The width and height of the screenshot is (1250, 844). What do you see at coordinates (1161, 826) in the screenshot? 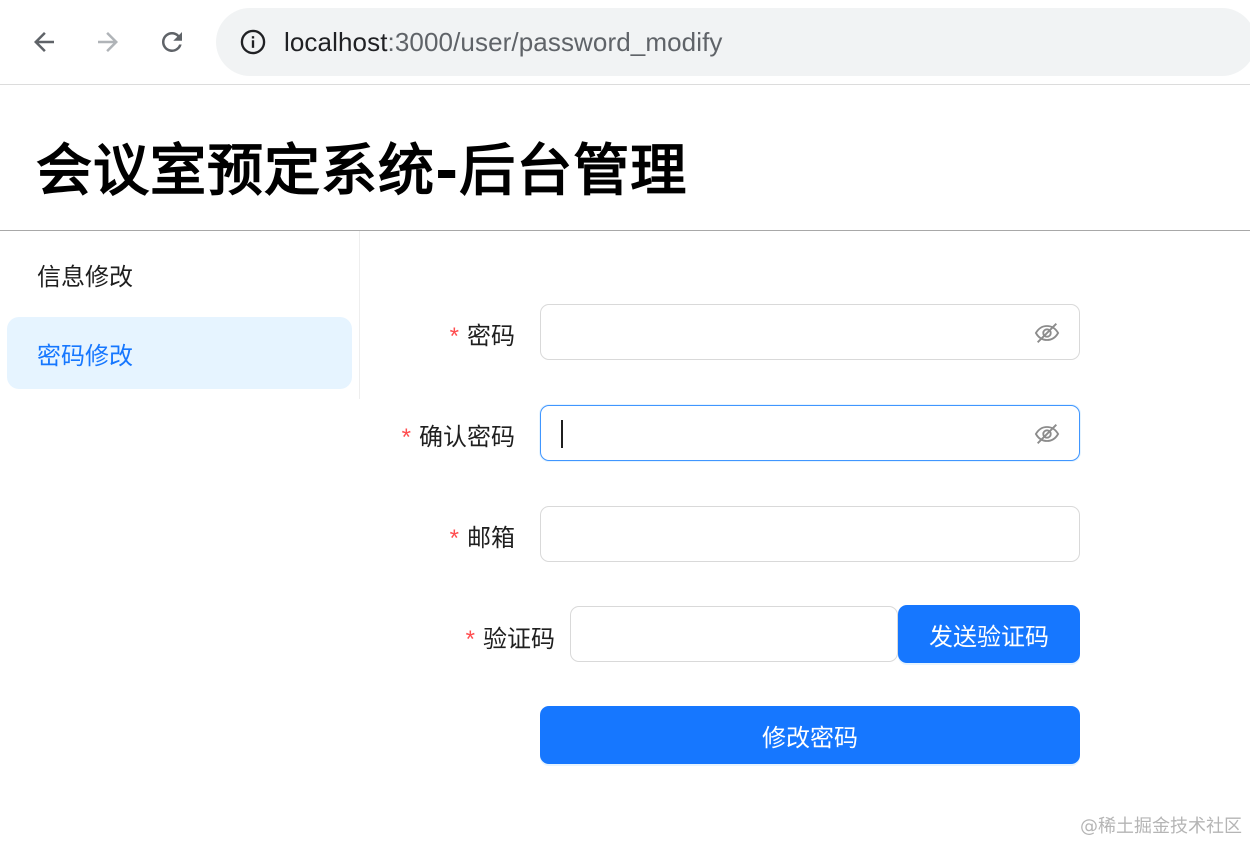
I see `watermark: @稀土掘金技术社区` at bounding box center [1161, 826].